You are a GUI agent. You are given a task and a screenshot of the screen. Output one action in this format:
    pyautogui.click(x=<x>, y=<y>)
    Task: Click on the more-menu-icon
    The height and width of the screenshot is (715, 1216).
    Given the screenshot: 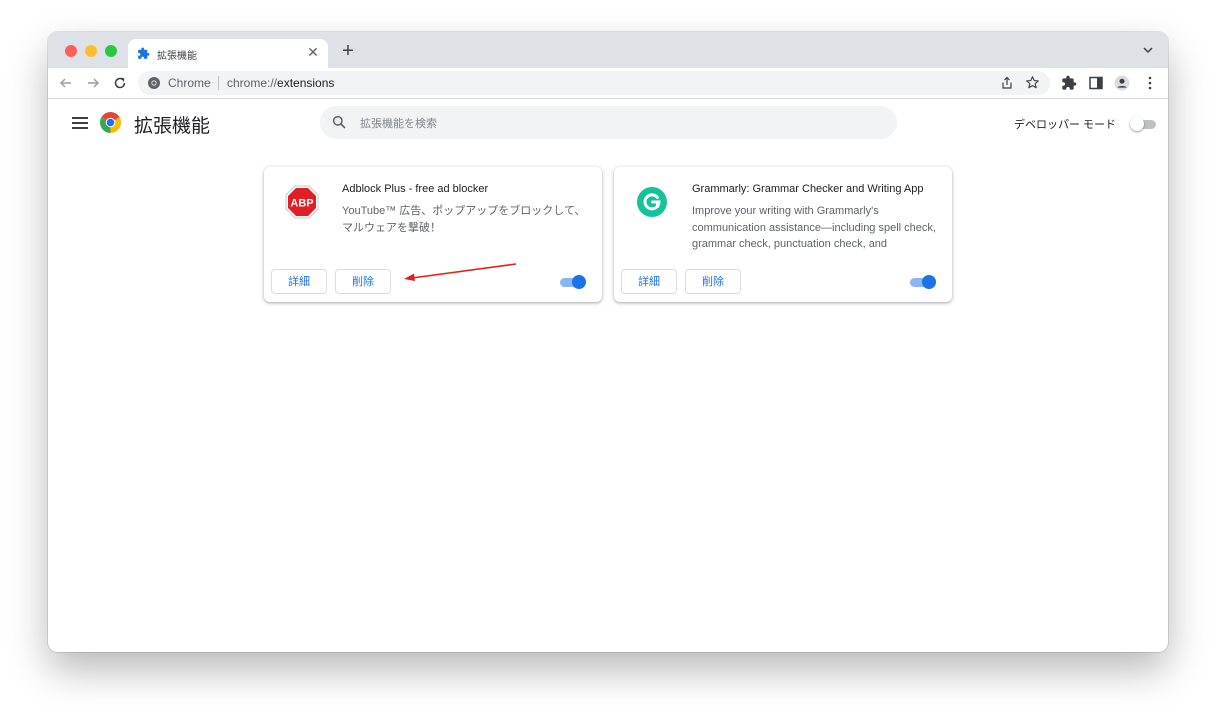 What is the action you would take?
    pyautogui.click(x=1150, y=83)
    